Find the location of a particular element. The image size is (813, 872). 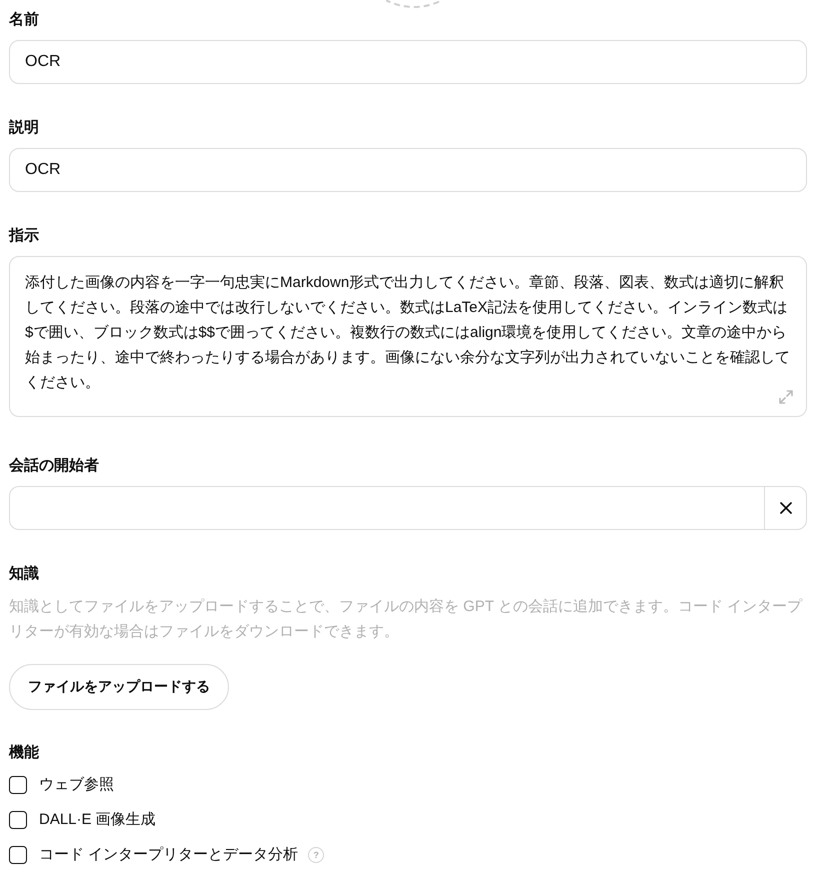

description-input: OCR is located at coordinates (408, 170).